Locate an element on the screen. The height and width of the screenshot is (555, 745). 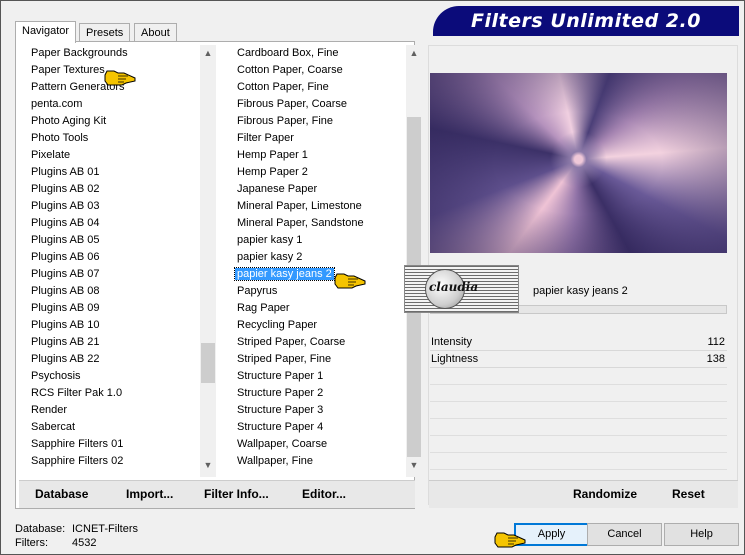
list-item-label: papier kasy jeans 2 is located at coordinates (284, 274).